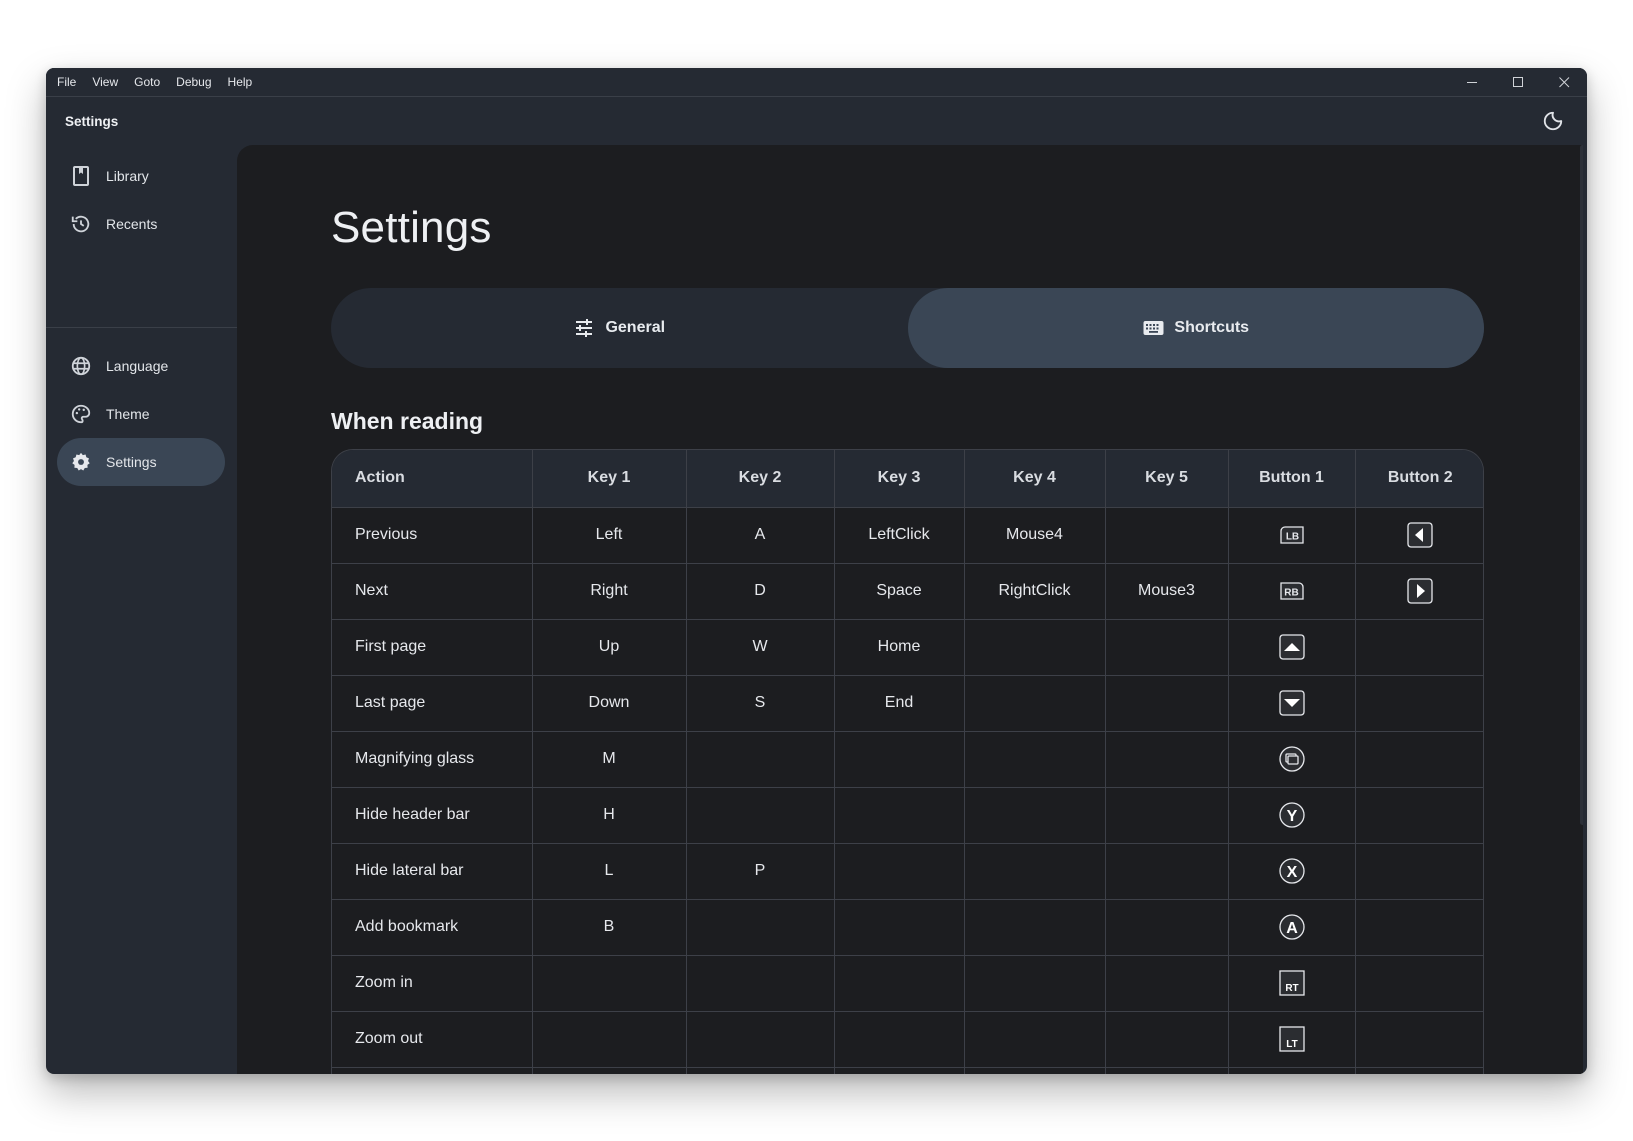  What do you see at coordinates (609, 647) in the screenshot?
I see `key1-cell: Up` at bounding box center [609, 647].